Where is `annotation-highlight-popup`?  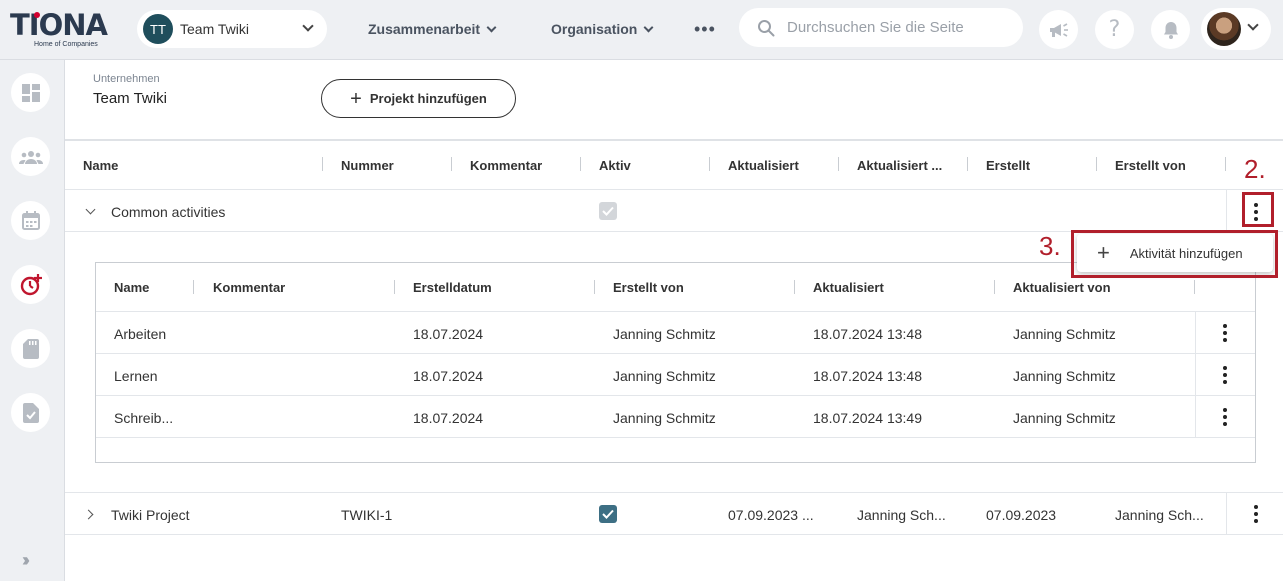 annotation-highlight-popup is located at coordinates (1174, 254).